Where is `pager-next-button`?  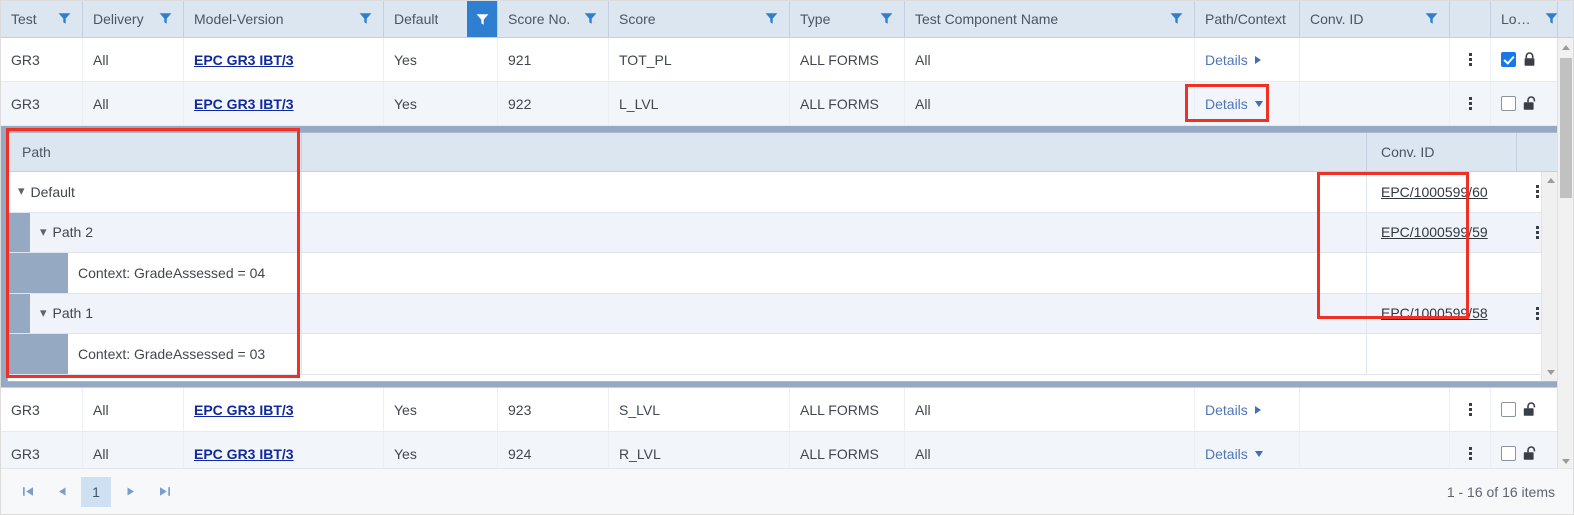 pager-next-button is located at coordinates (130, 492).